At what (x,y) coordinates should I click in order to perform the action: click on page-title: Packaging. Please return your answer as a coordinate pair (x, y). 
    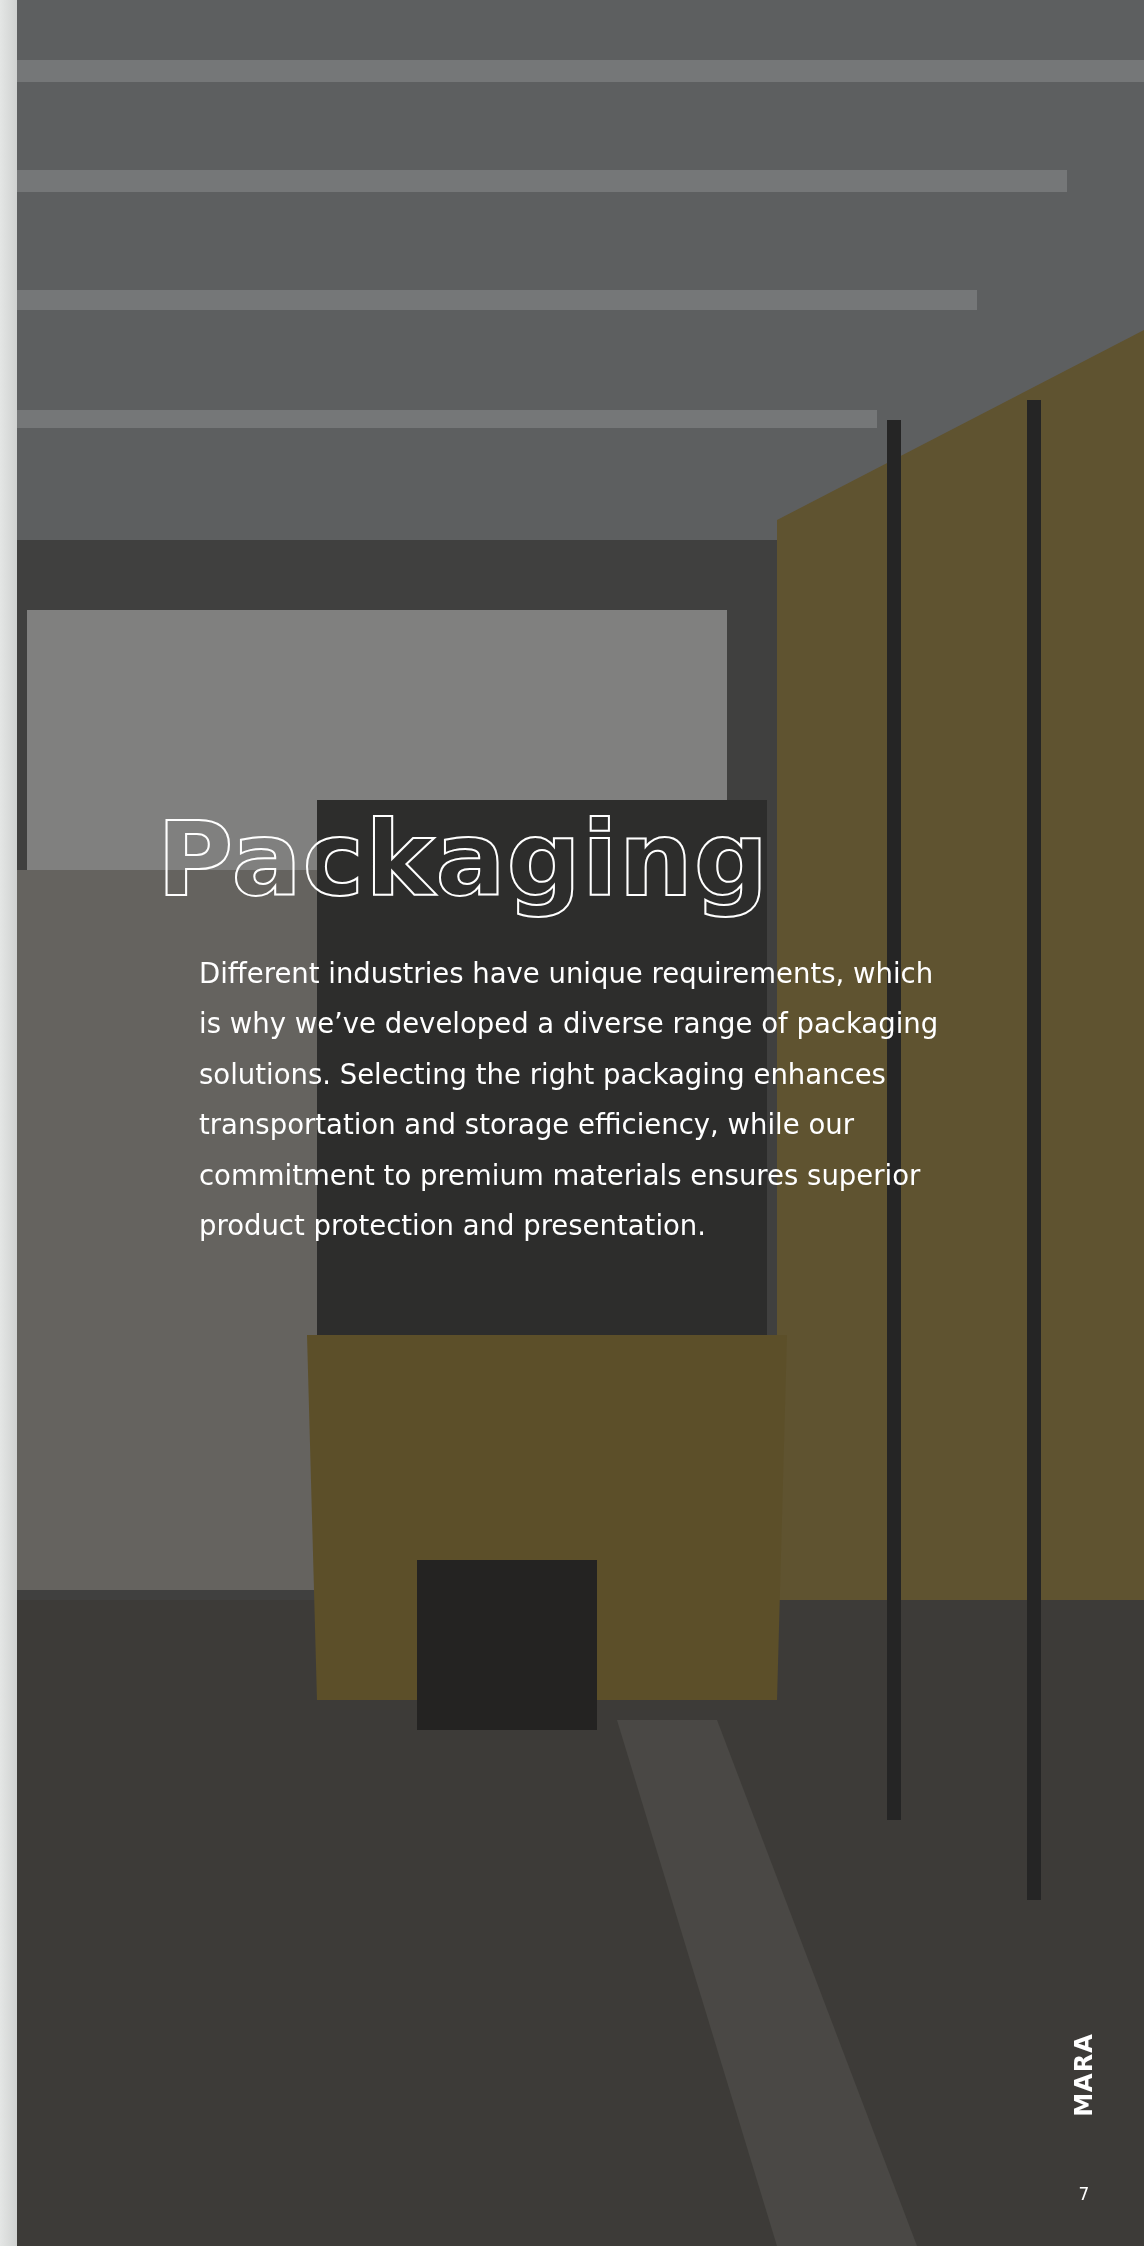
    Looking at the image, I should click on (463, 860).